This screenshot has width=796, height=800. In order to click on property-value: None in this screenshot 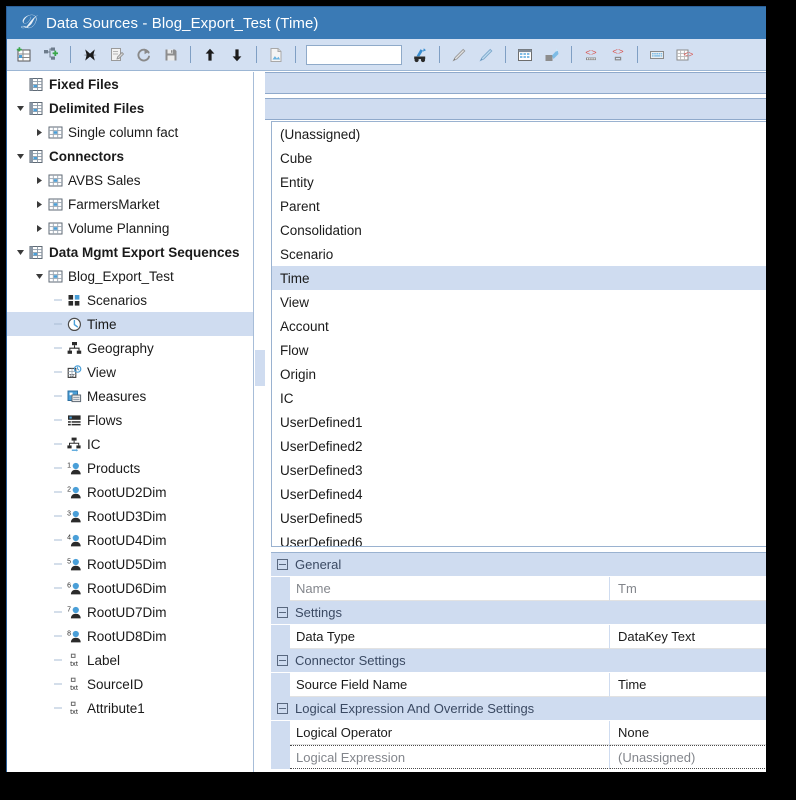, I will do `click(699, 733)`.